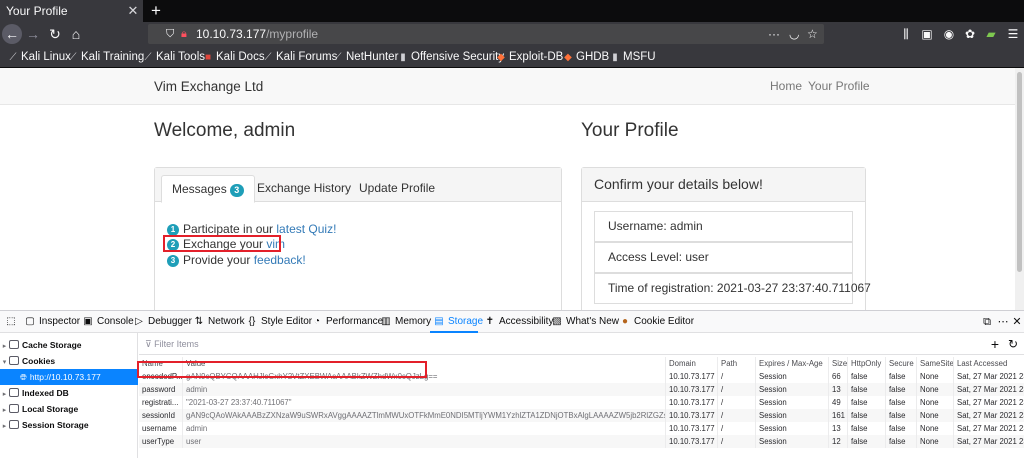  I want to click on back-button: ←, so click(12, 34).